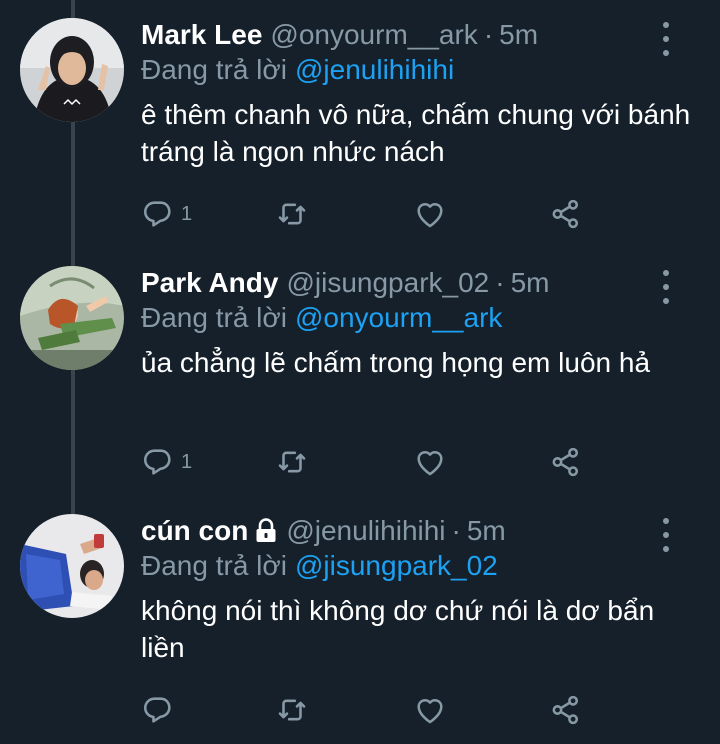  I want to click on mention-link: @onyourm__ark, so click(398, 317).